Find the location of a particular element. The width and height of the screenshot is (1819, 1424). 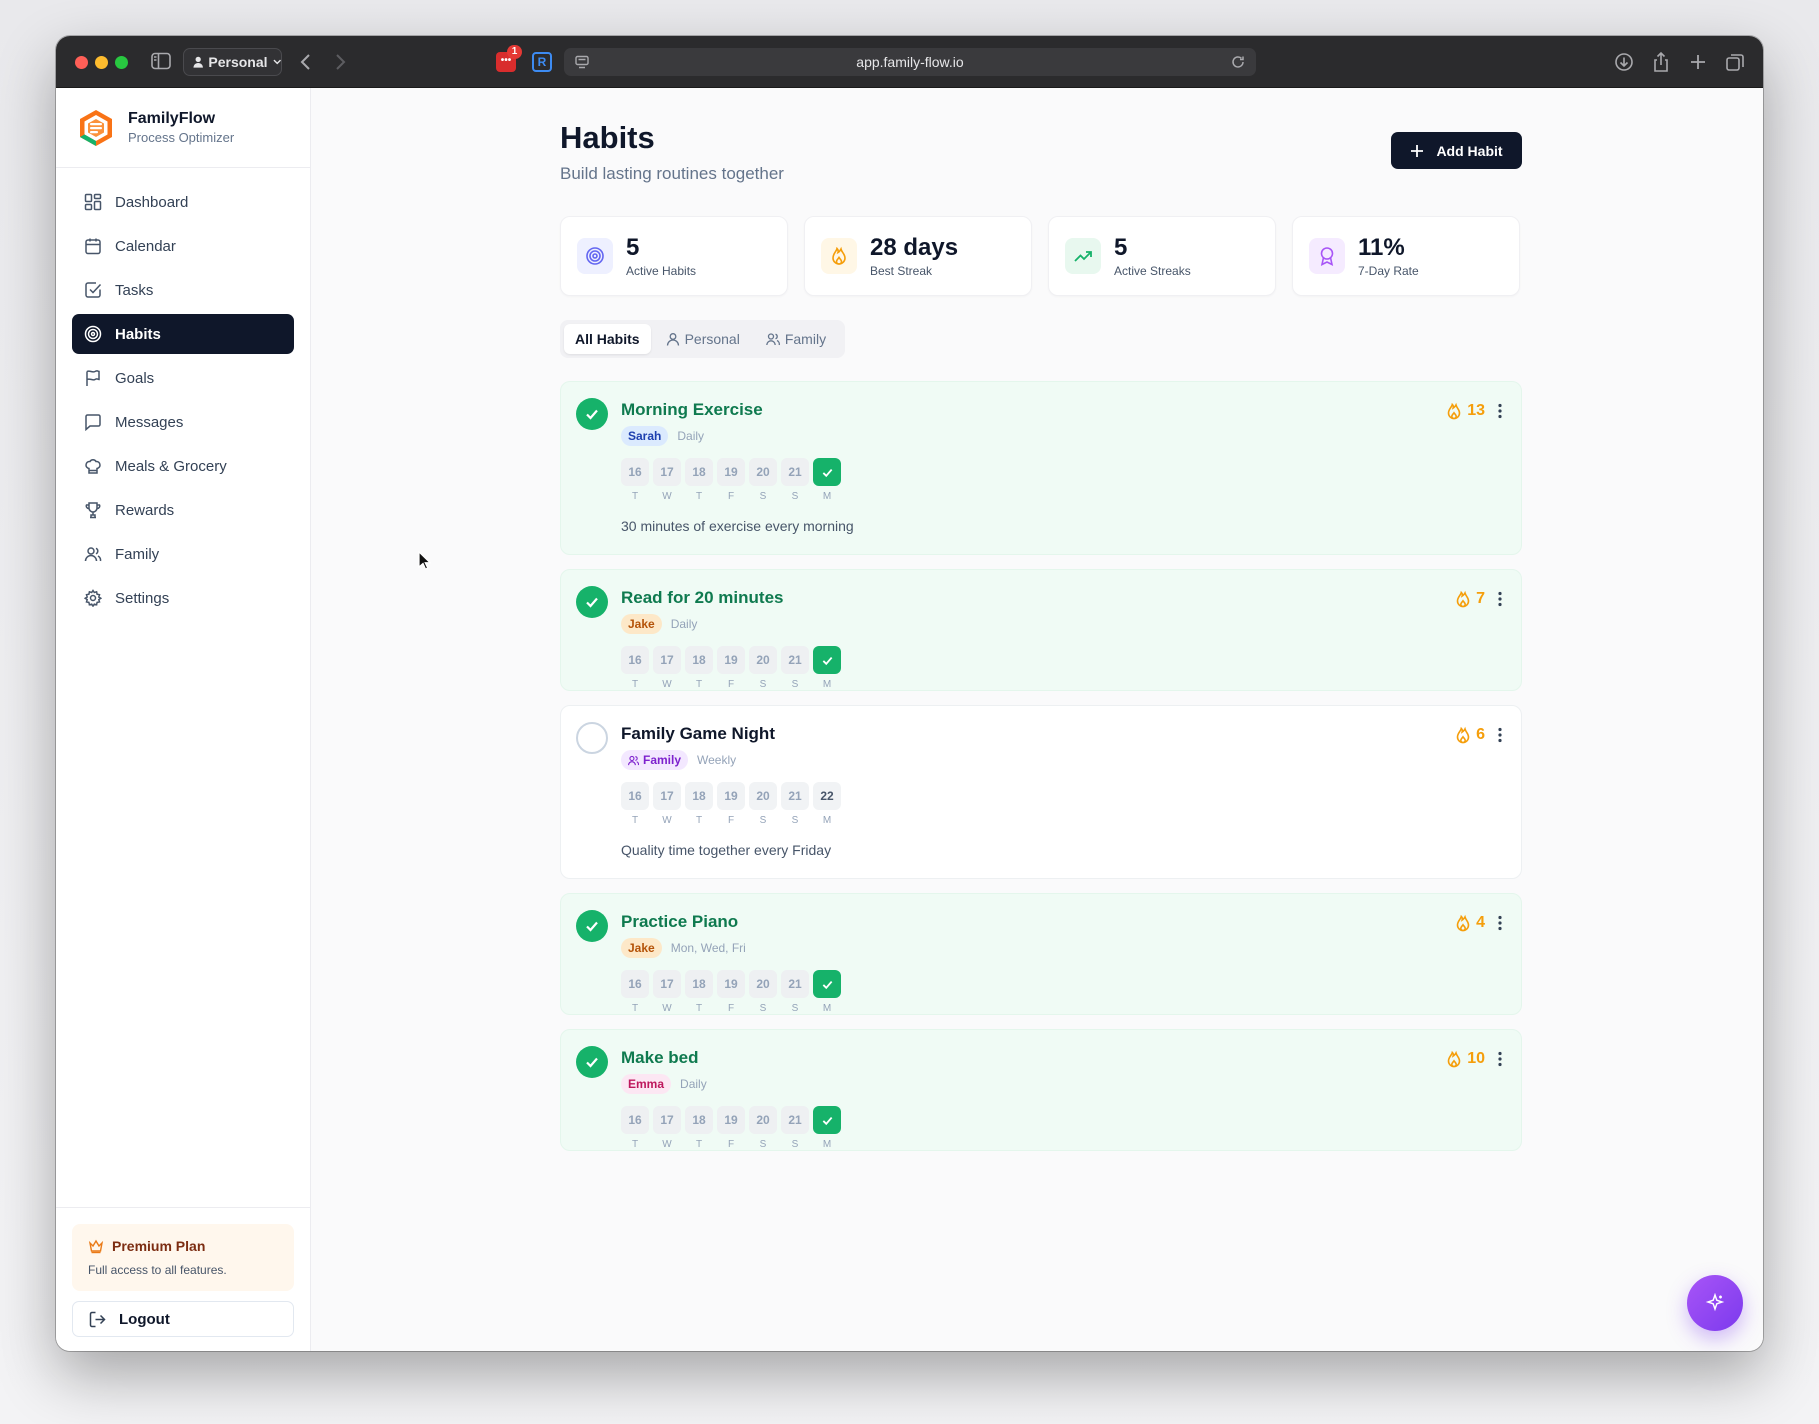

sparkle-icon is located at coordinates (1715, 1302).